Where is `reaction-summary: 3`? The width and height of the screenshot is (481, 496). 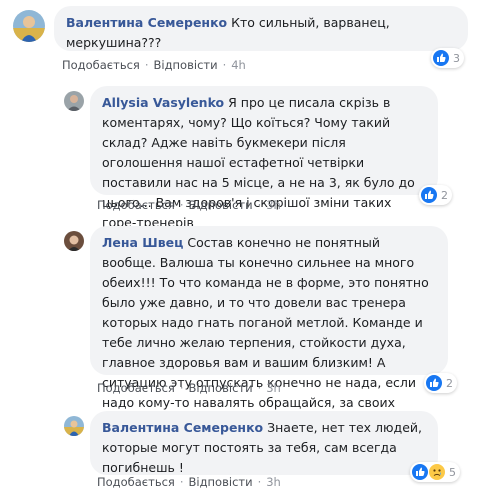 reaction-summary: 3 is located at coordinates (447, 58).